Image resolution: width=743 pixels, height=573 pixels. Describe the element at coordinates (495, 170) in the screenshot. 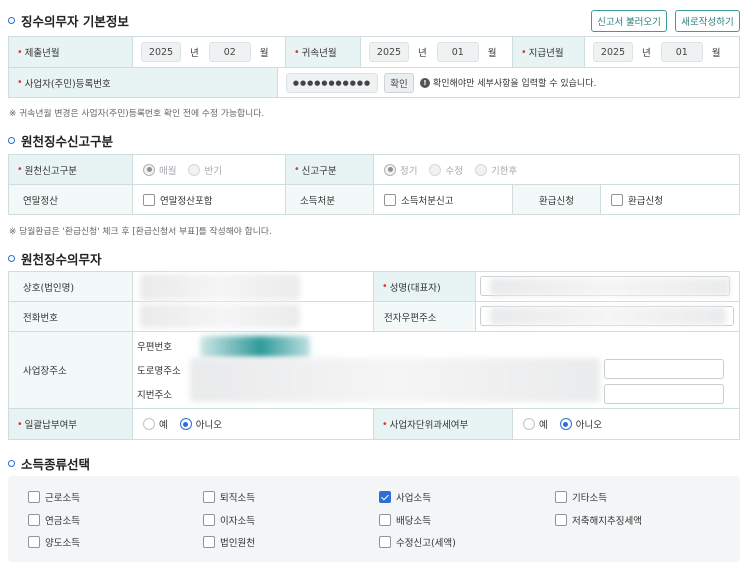

I see `report-late-option: 기한후` at that location.